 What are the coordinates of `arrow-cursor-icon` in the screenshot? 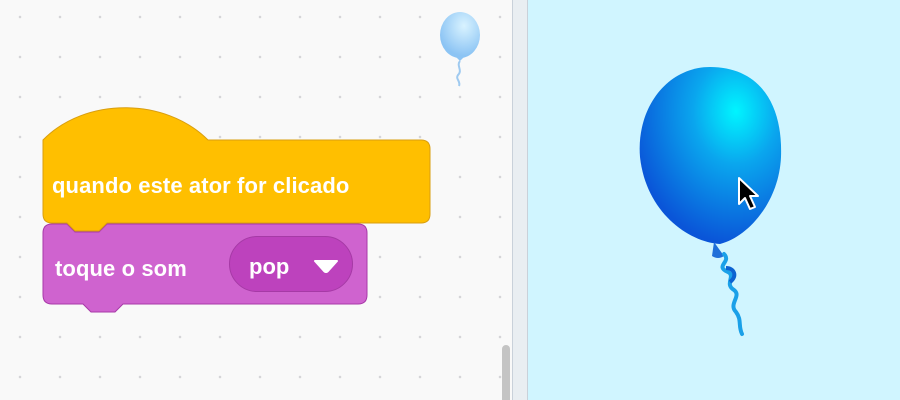 It's located at (751, 196).